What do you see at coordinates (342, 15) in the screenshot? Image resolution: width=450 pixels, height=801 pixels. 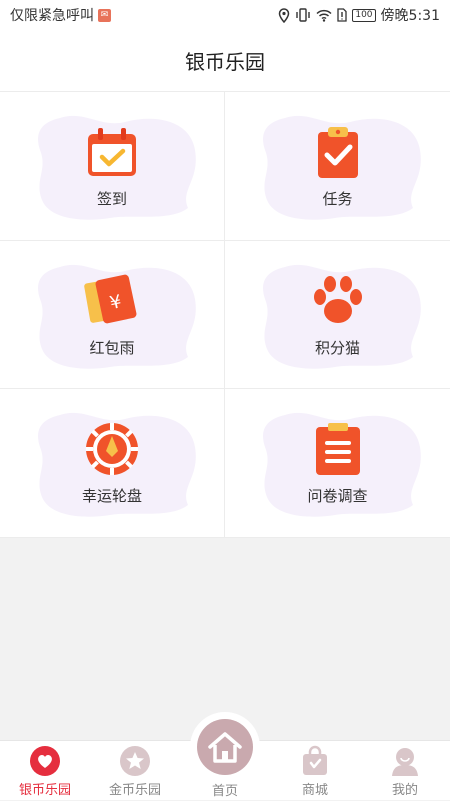 I see `sim-alert-icon` at bounding box center [342, 15].